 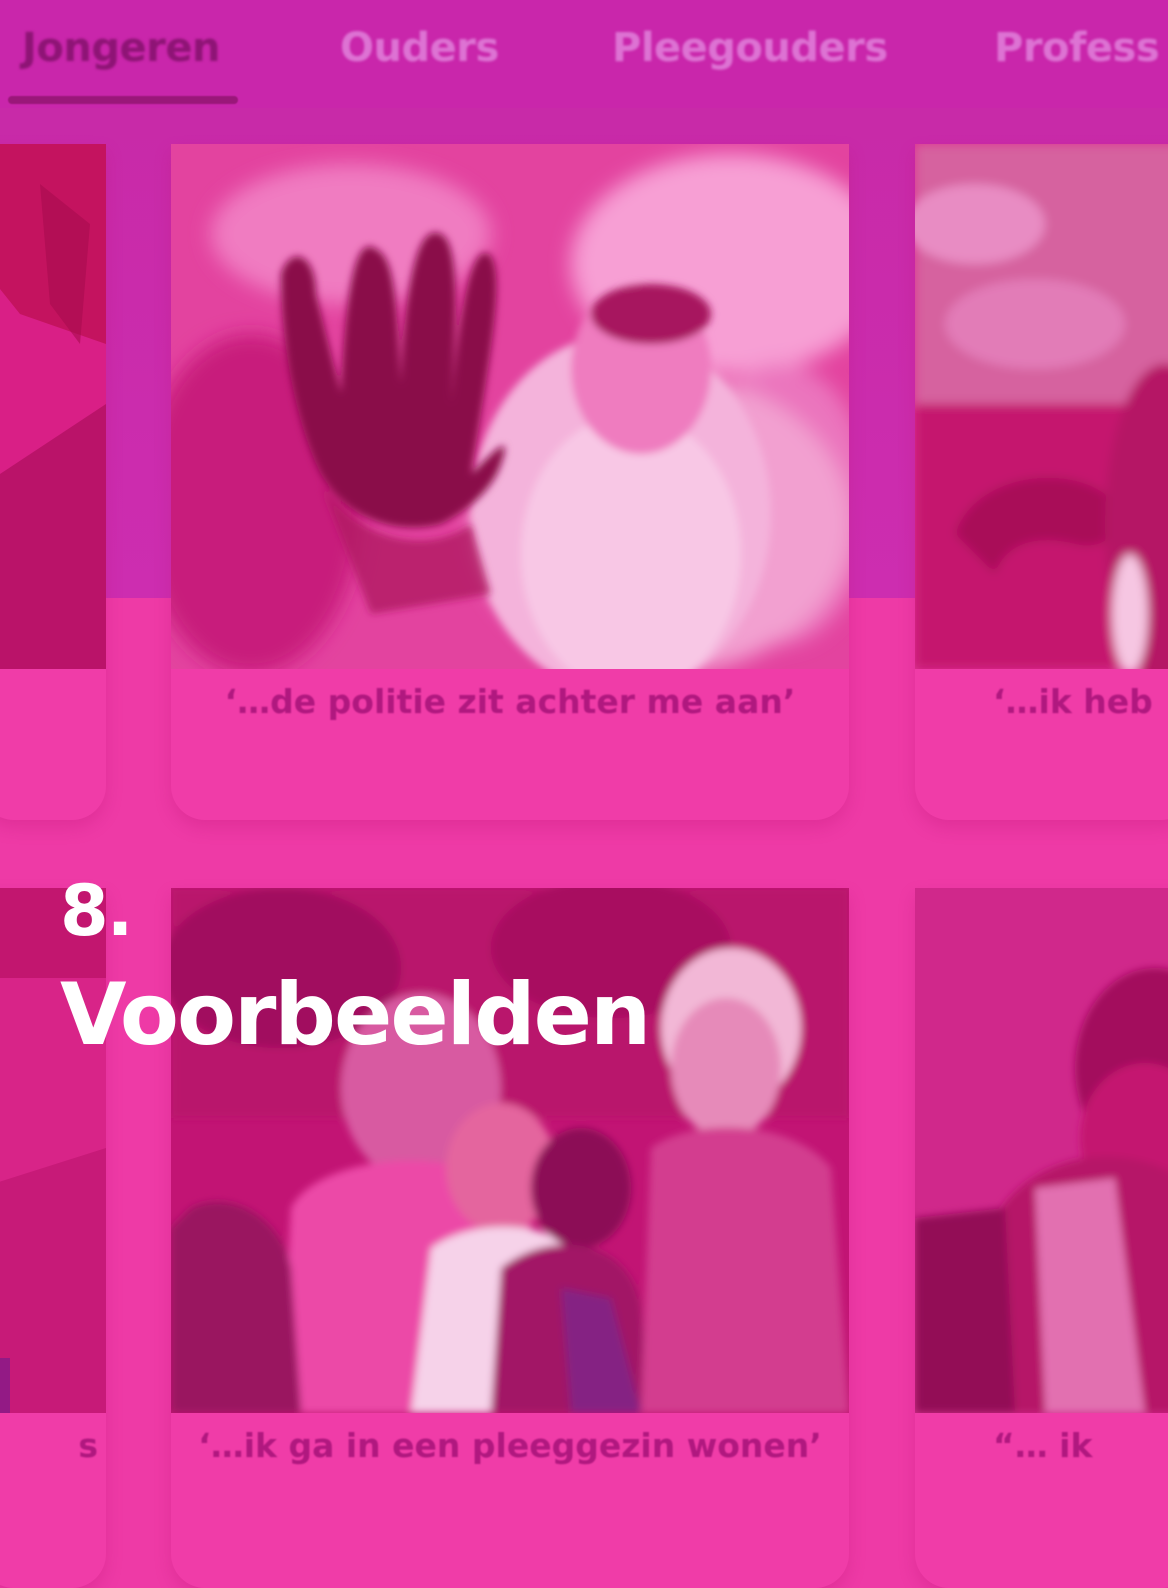 What do you see at coordinates (123, 100) in the screenshot?
I see `active-tab-indicator` at bounding box center [123, 100].